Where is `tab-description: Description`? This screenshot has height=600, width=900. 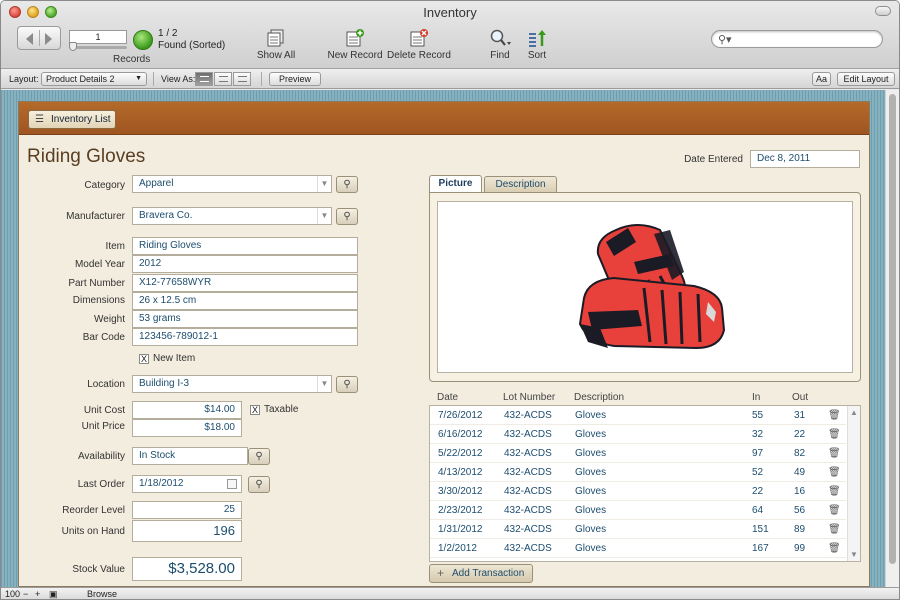
tab-description: Description is located at coordinates (520, 184).